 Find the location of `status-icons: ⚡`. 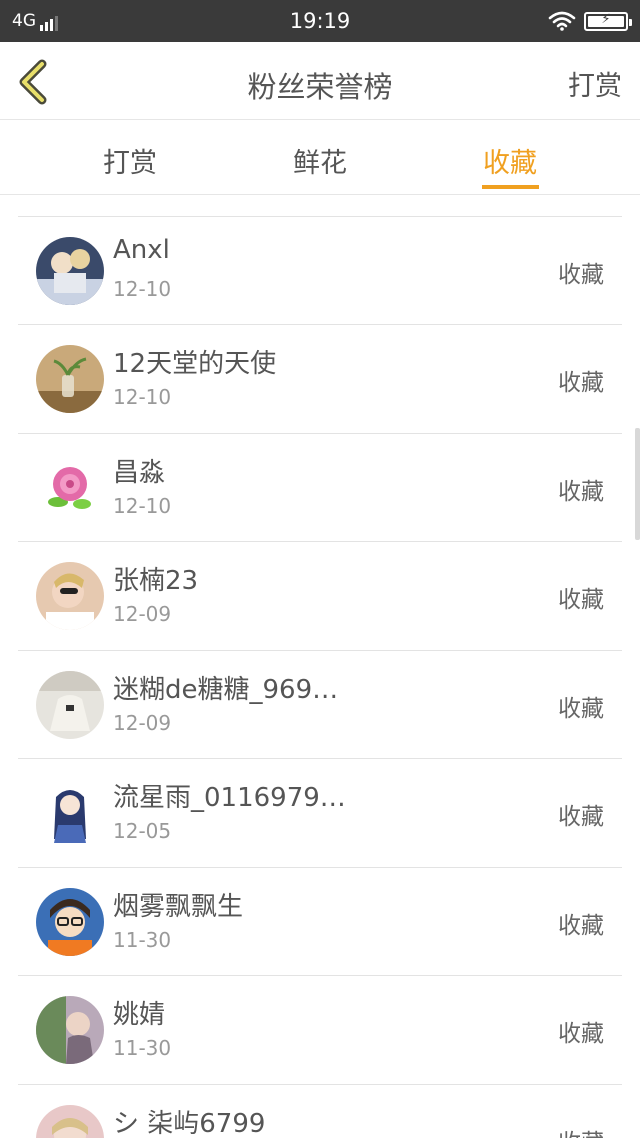

status-icons: ⚡ is located at coordinates (590, 21).